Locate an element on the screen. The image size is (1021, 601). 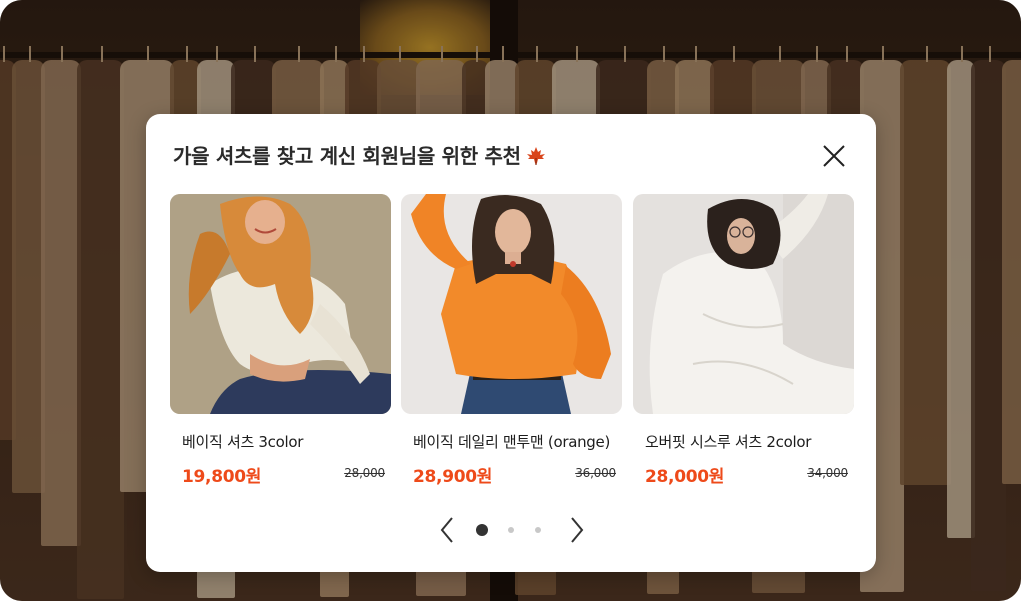
product-name: 베이직 셔츠 3color is located at coordinates (243, 442).